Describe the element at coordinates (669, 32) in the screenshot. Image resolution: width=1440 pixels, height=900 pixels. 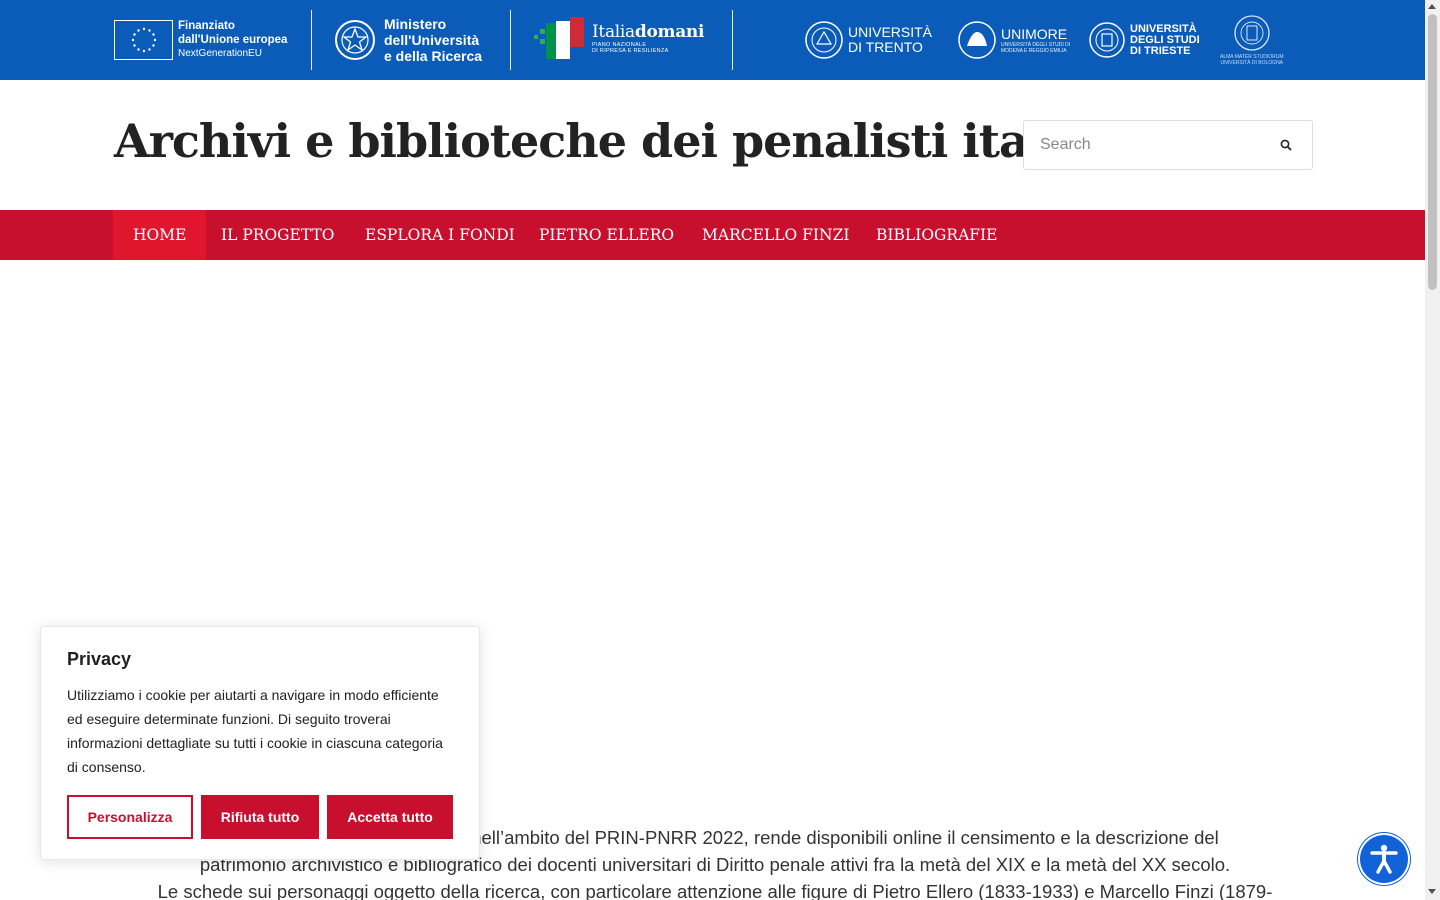
I see `italiadomani-title-b: domani` at that location.